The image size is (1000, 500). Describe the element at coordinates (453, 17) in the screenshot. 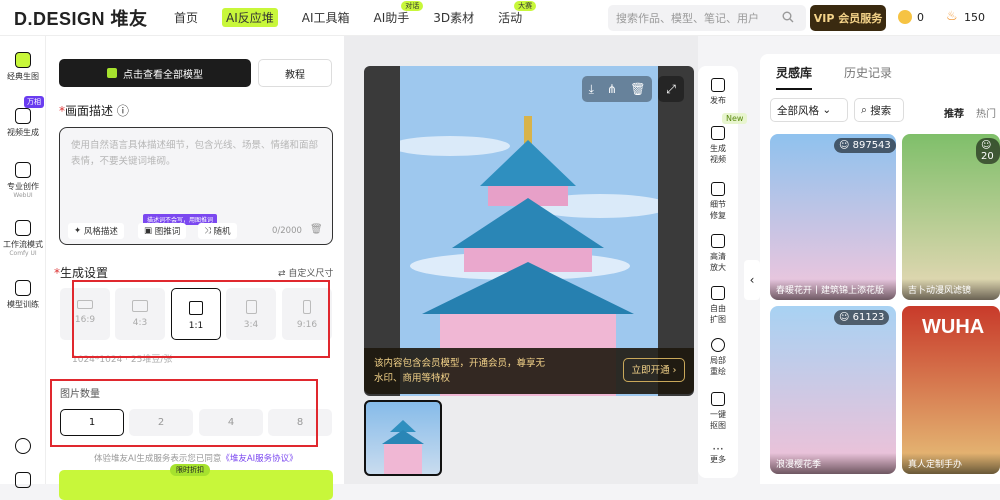

I see `nav-3d-assets: 3D素材` at that location.